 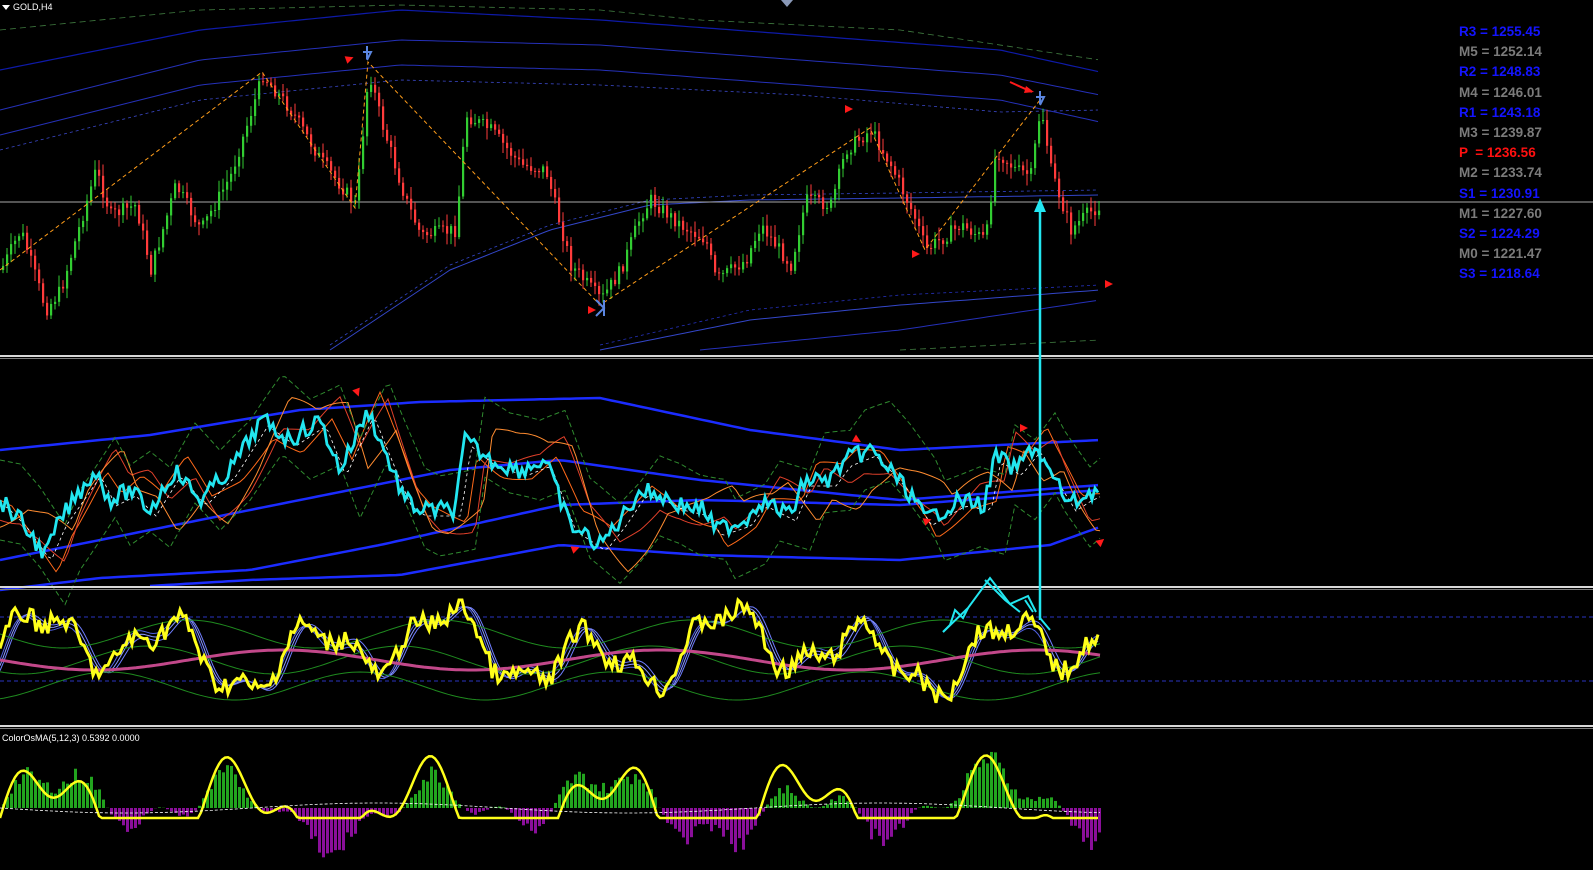 I want to click on red-marker-icon, so click(x=849, y=109).